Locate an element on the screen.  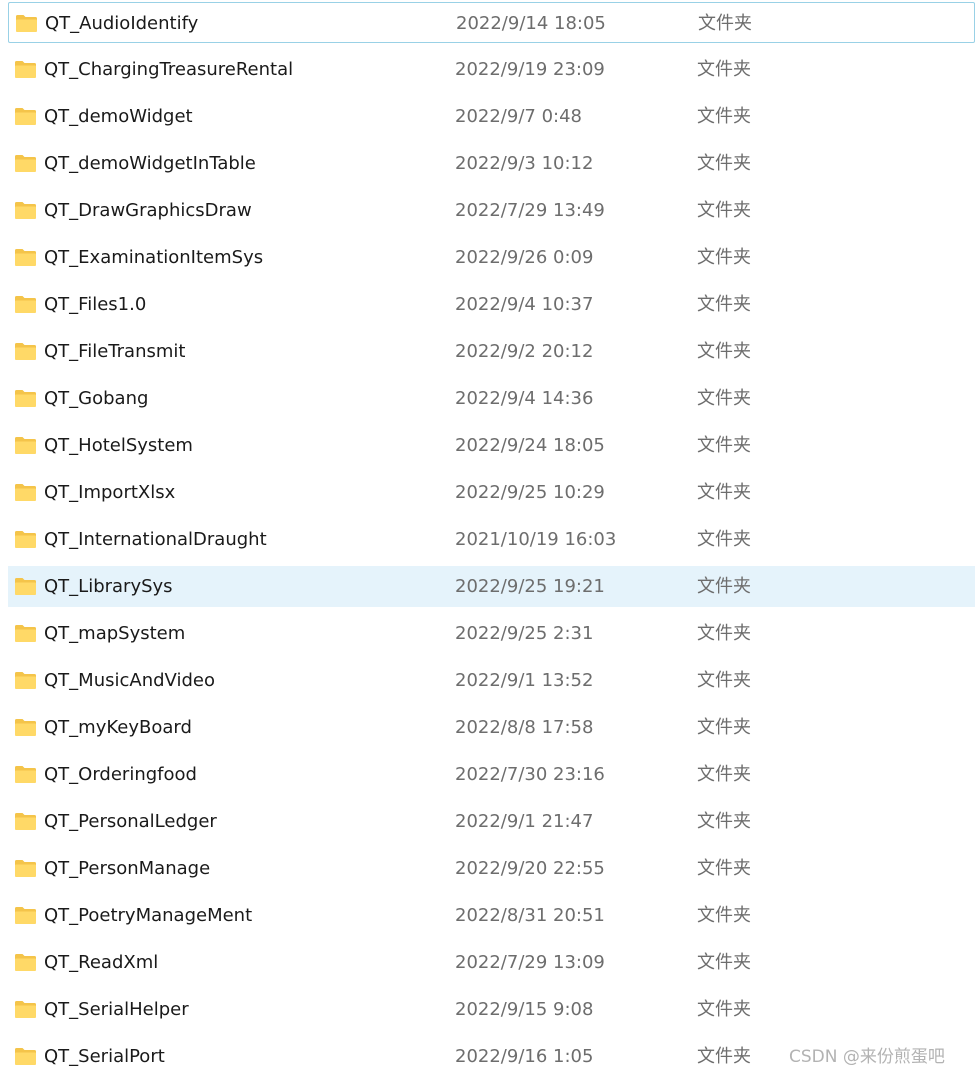
file-name: QT_LibrarySys is located at coordinates (108, 586).